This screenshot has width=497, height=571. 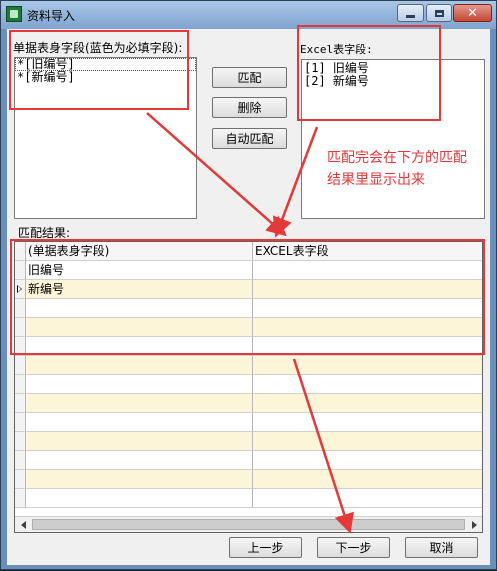 I want to click on arrow-to-next-button, so click(x=323, y=446).